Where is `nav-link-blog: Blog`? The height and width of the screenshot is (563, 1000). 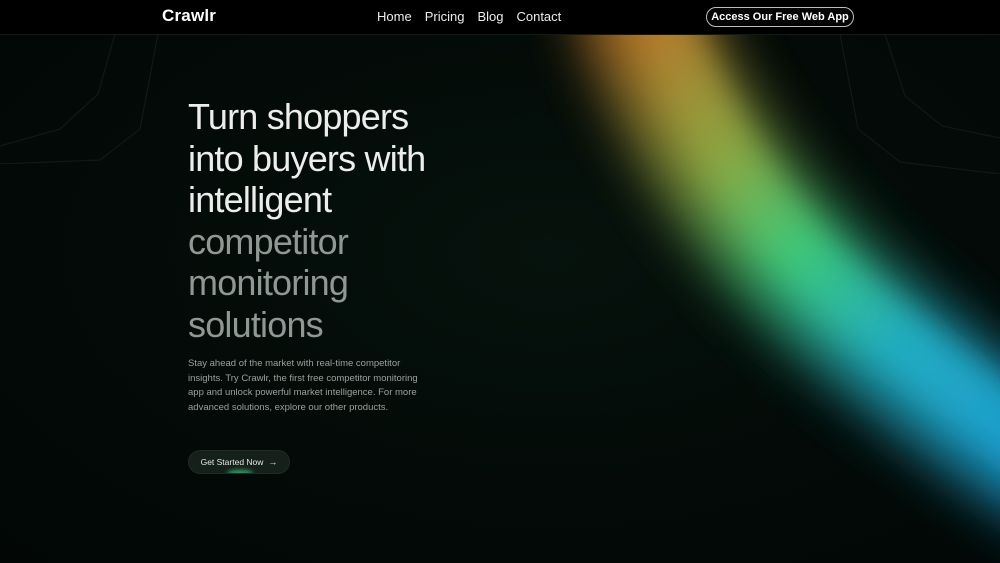 nav-link-blog: Blog is located at coordinates (490, 16).